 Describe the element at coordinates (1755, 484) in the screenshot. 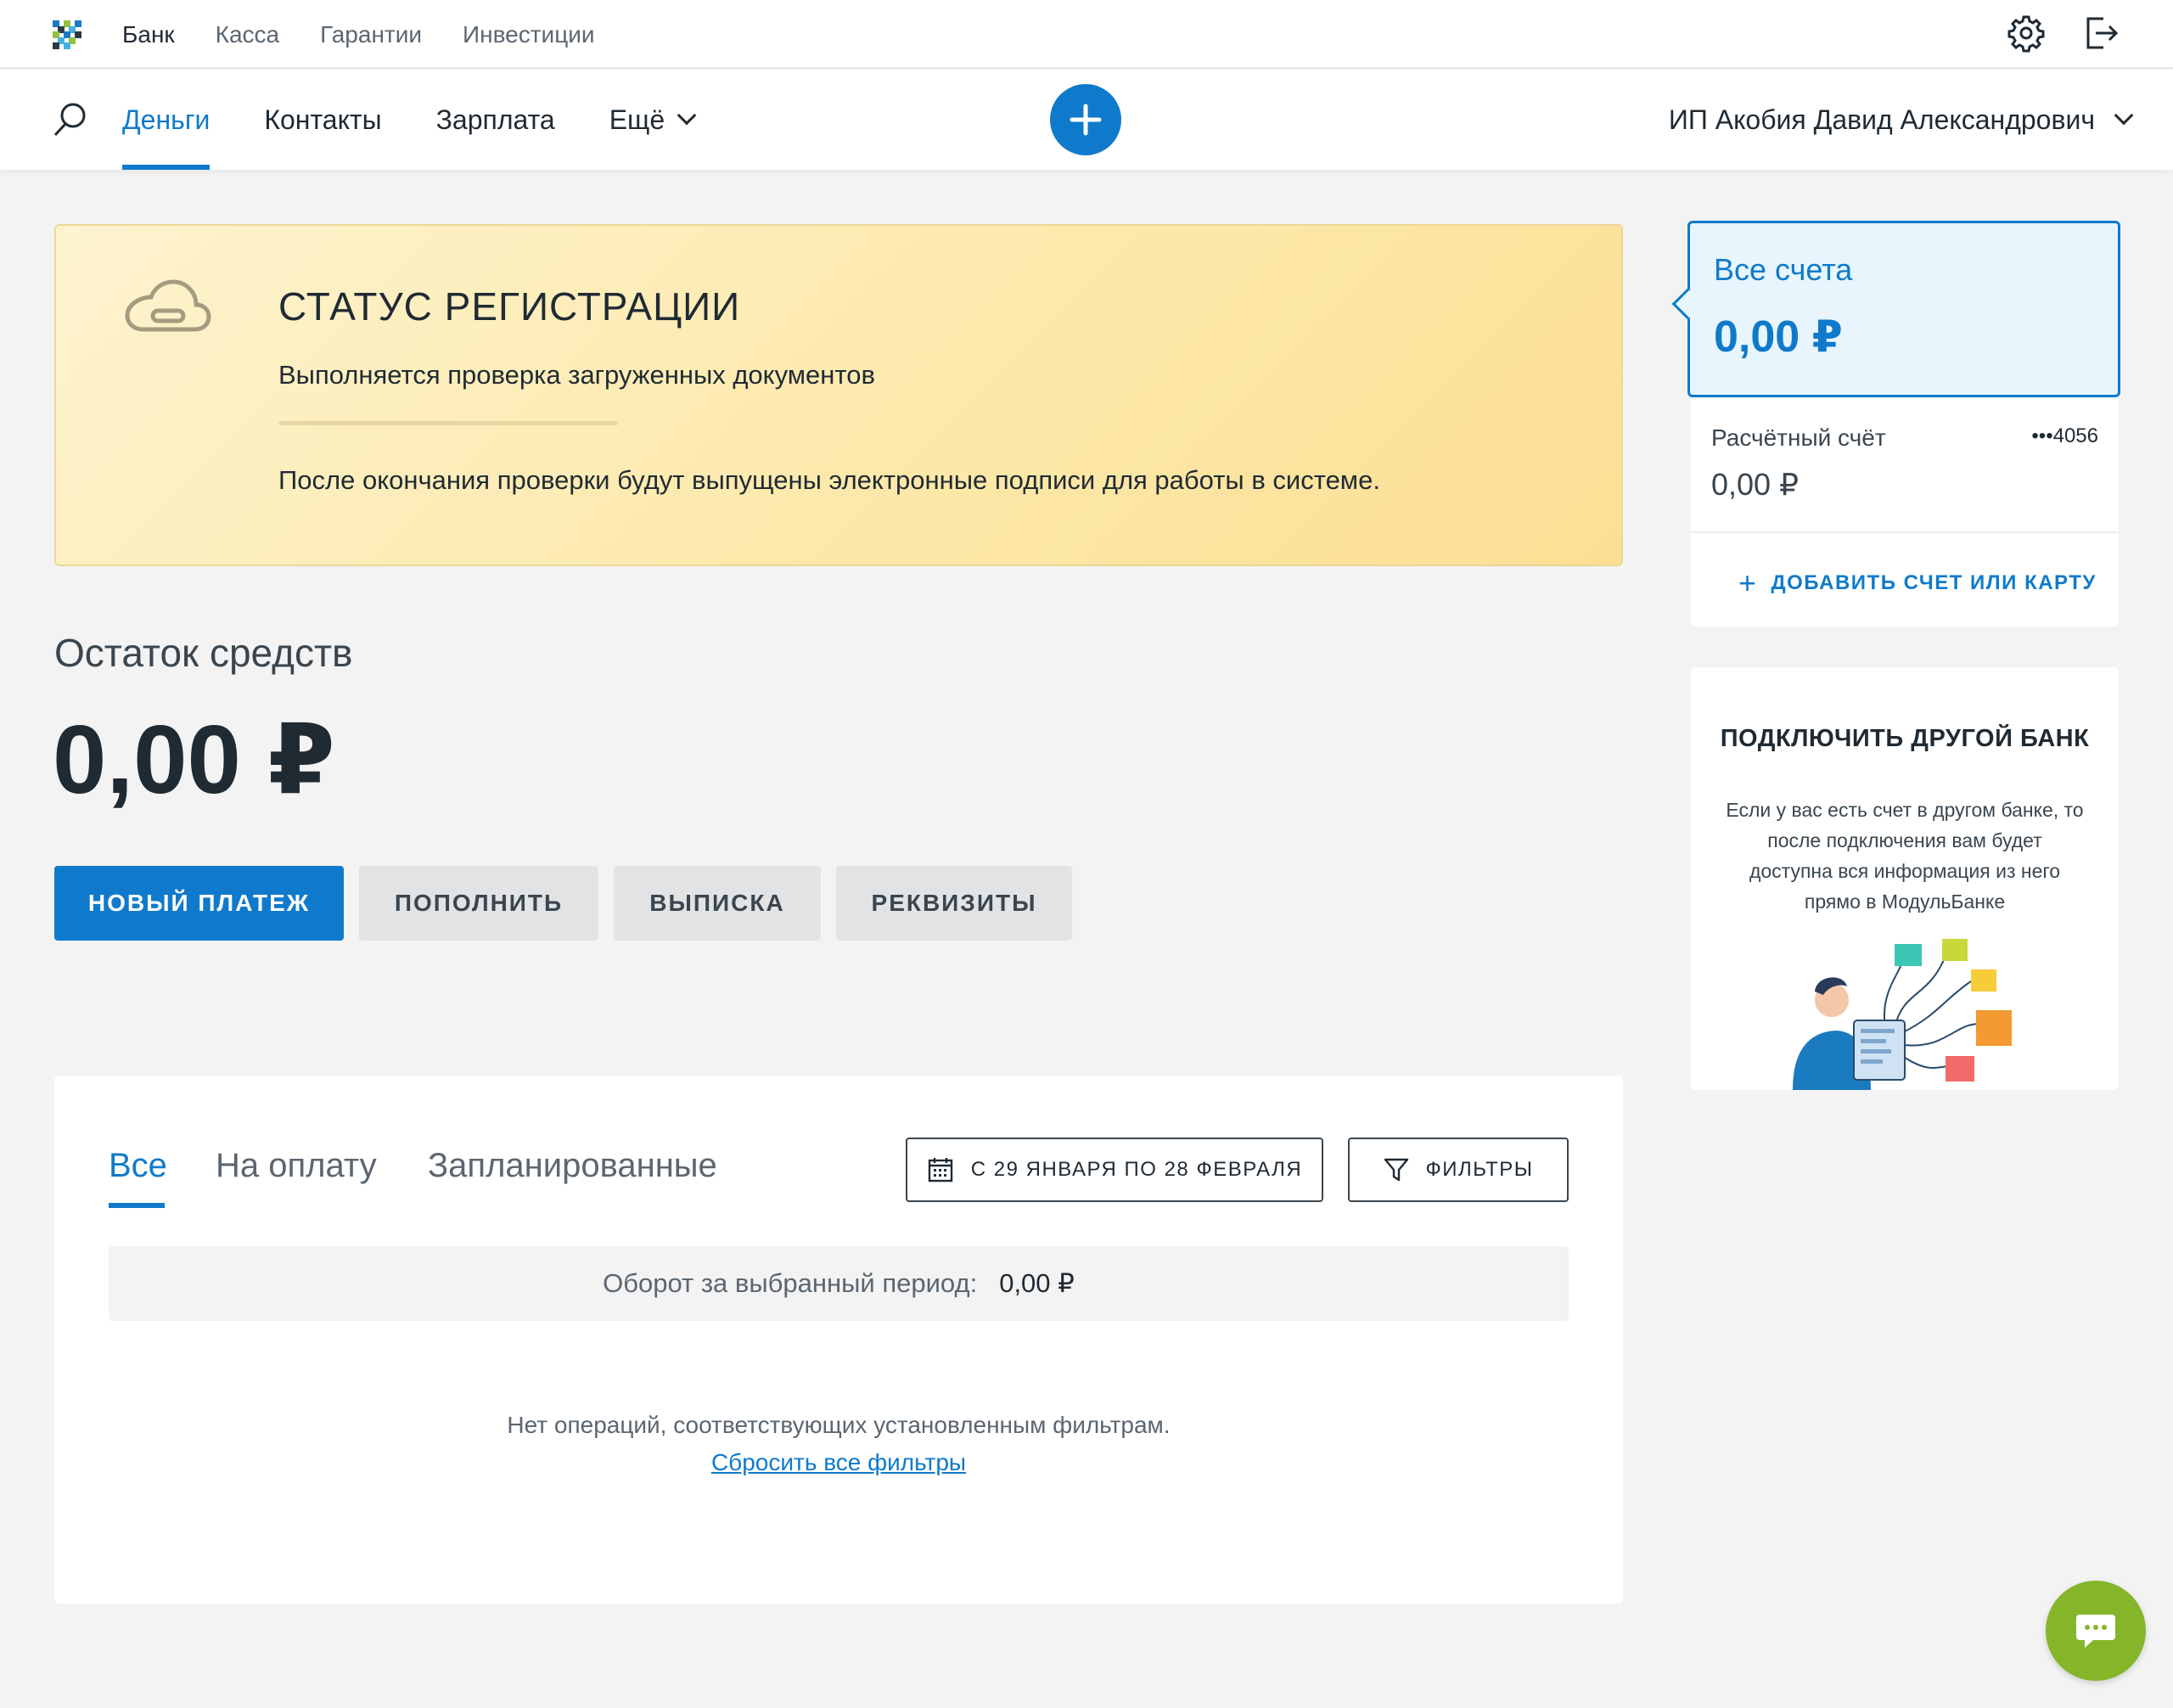

I see `account-value: 0,00 ₽` at that location.